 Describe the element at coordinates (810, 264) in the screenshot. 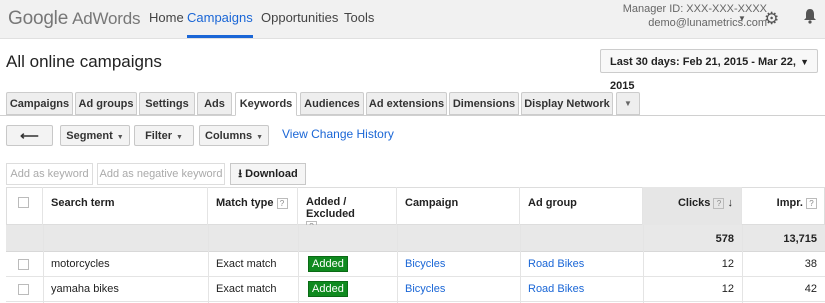

I see `impr-cell: 38` at that location.